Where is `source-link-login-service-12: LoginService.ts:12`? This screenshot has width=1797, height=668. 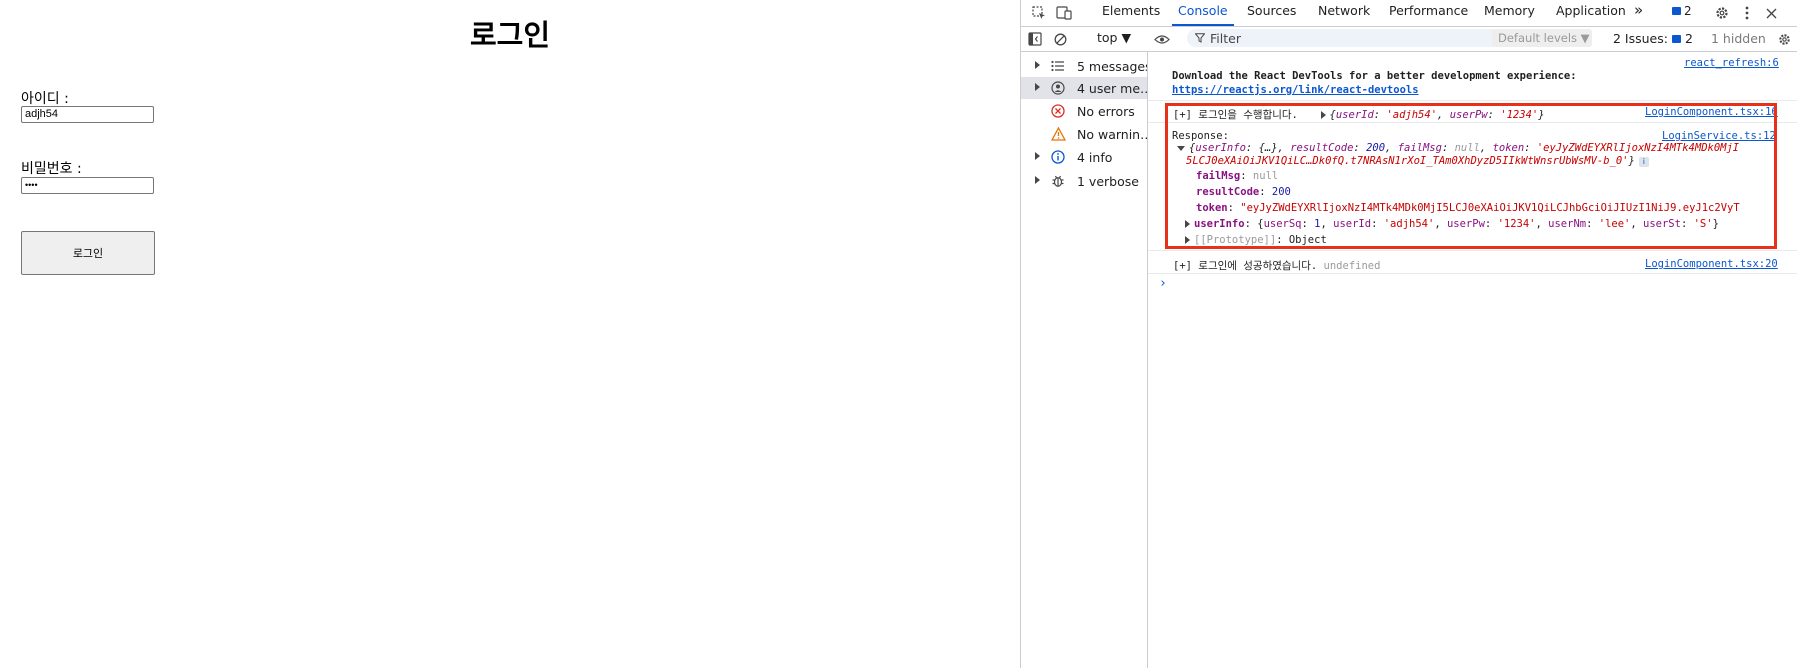
source-link-login-service-12: LoginService.ts:12 is located at coordinates (1719, 136).